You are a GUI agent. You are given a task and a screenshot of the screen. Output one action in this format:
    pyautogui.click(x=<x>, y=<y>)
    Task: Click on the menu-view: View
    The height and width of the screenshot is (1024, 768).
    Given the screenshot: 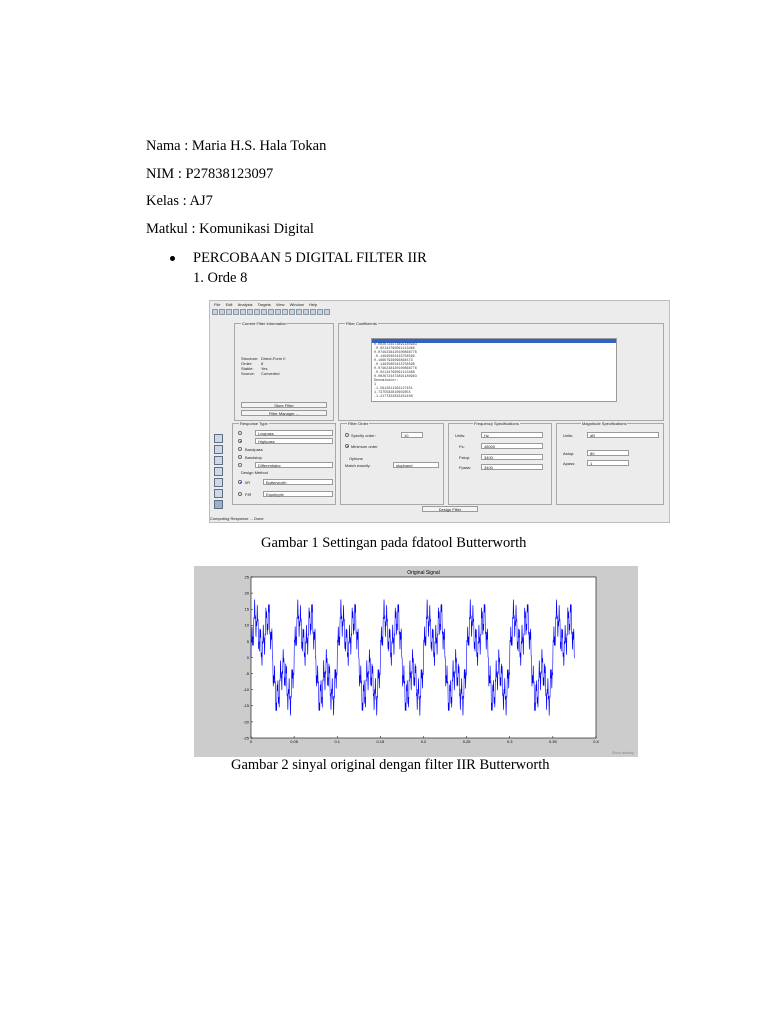 What is the action you would take?
    pyautogui.click(x=280, y=304)
    